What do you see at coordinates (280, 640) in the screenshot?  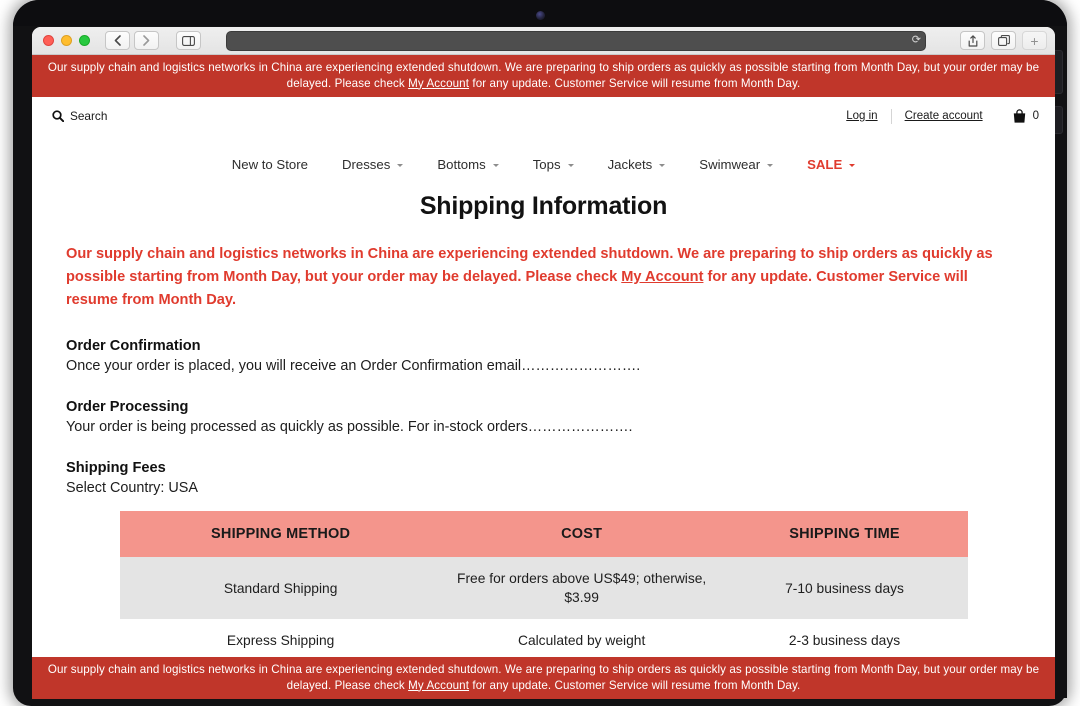 I see `cell-method: Express Shipping` at bounding box center [280, 640].